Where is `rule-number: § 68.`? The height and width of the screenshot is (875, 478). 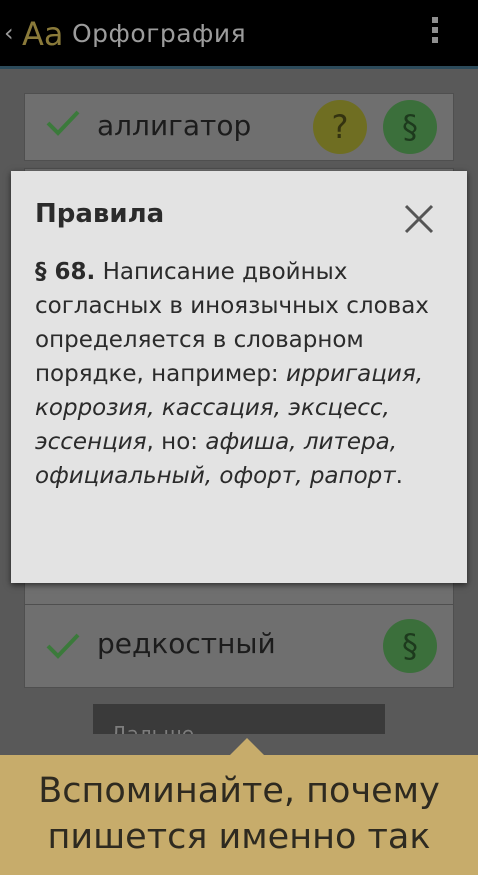 rule-number: § 68. is located at coordinates (65, 272).